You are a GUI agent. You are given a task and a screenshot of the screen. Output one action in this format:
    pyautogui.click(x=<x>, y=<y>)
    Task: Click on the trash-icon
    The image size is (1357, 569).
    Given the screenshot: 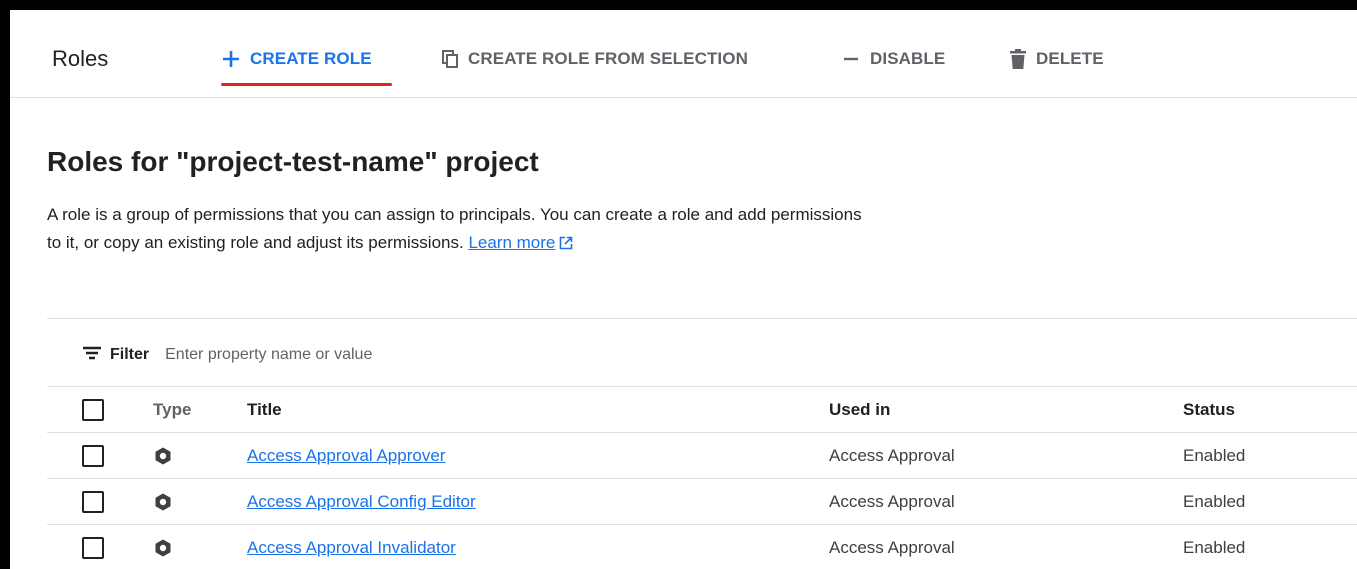 What is the action you would take?
    pyautogui.click(x=1018, y=59)
    